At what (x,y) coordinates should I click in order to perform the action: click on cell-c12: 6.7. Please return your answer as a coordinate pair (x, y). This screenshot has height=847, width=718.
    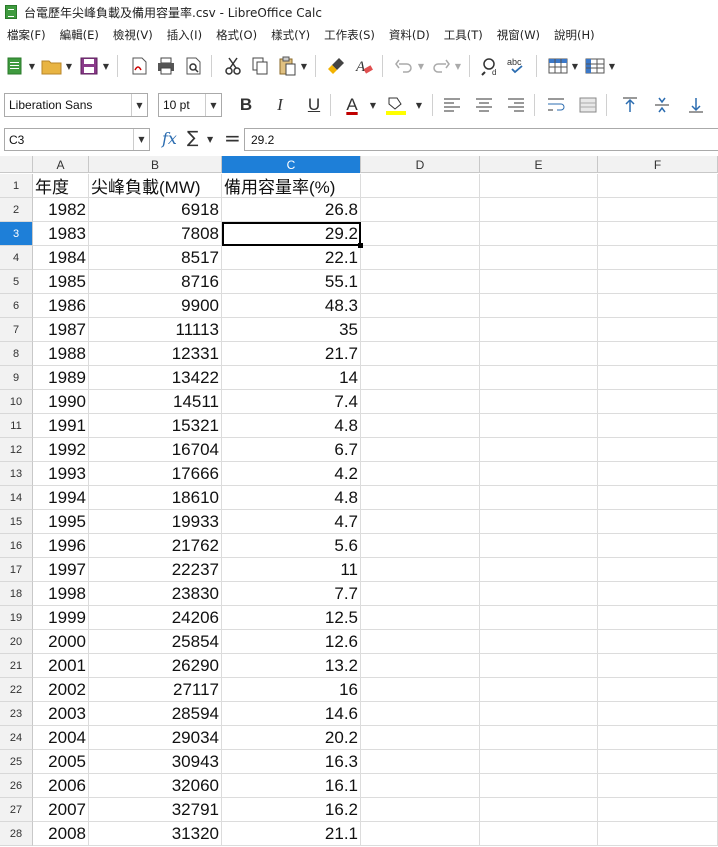
    Looking at the image, I should click on (291, 450).